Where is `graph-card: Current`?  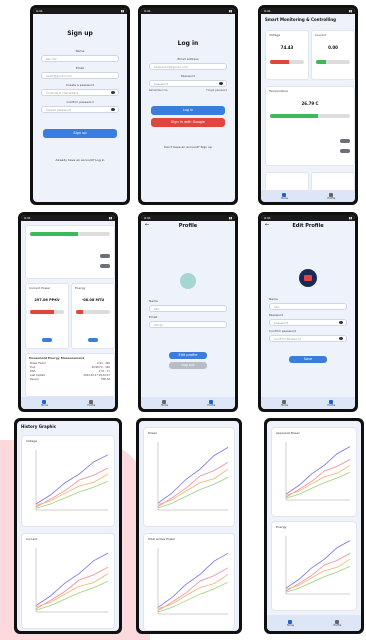 graph-card: Current is located at coordinates (68, 581).